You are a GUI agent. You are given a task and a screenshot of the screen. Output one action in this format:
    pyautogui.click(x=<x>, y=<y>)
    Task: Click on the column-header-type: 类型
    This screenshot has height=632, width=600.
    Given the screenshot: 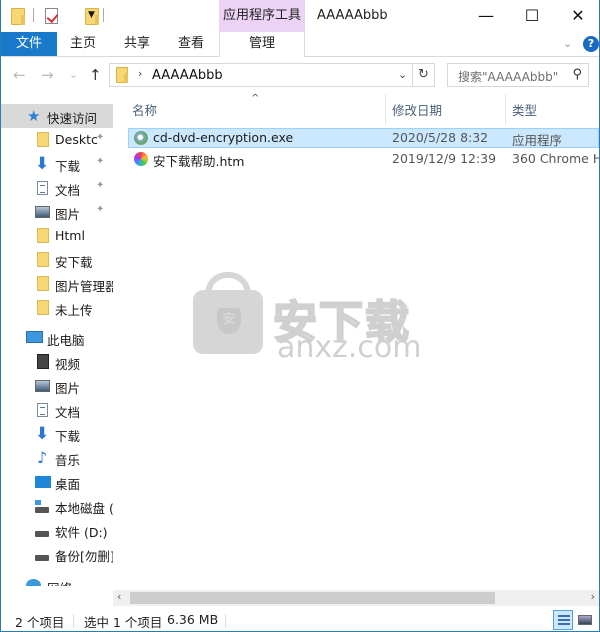 What is the action you would take?
    pyautogui.click(x=524, y=109)
    